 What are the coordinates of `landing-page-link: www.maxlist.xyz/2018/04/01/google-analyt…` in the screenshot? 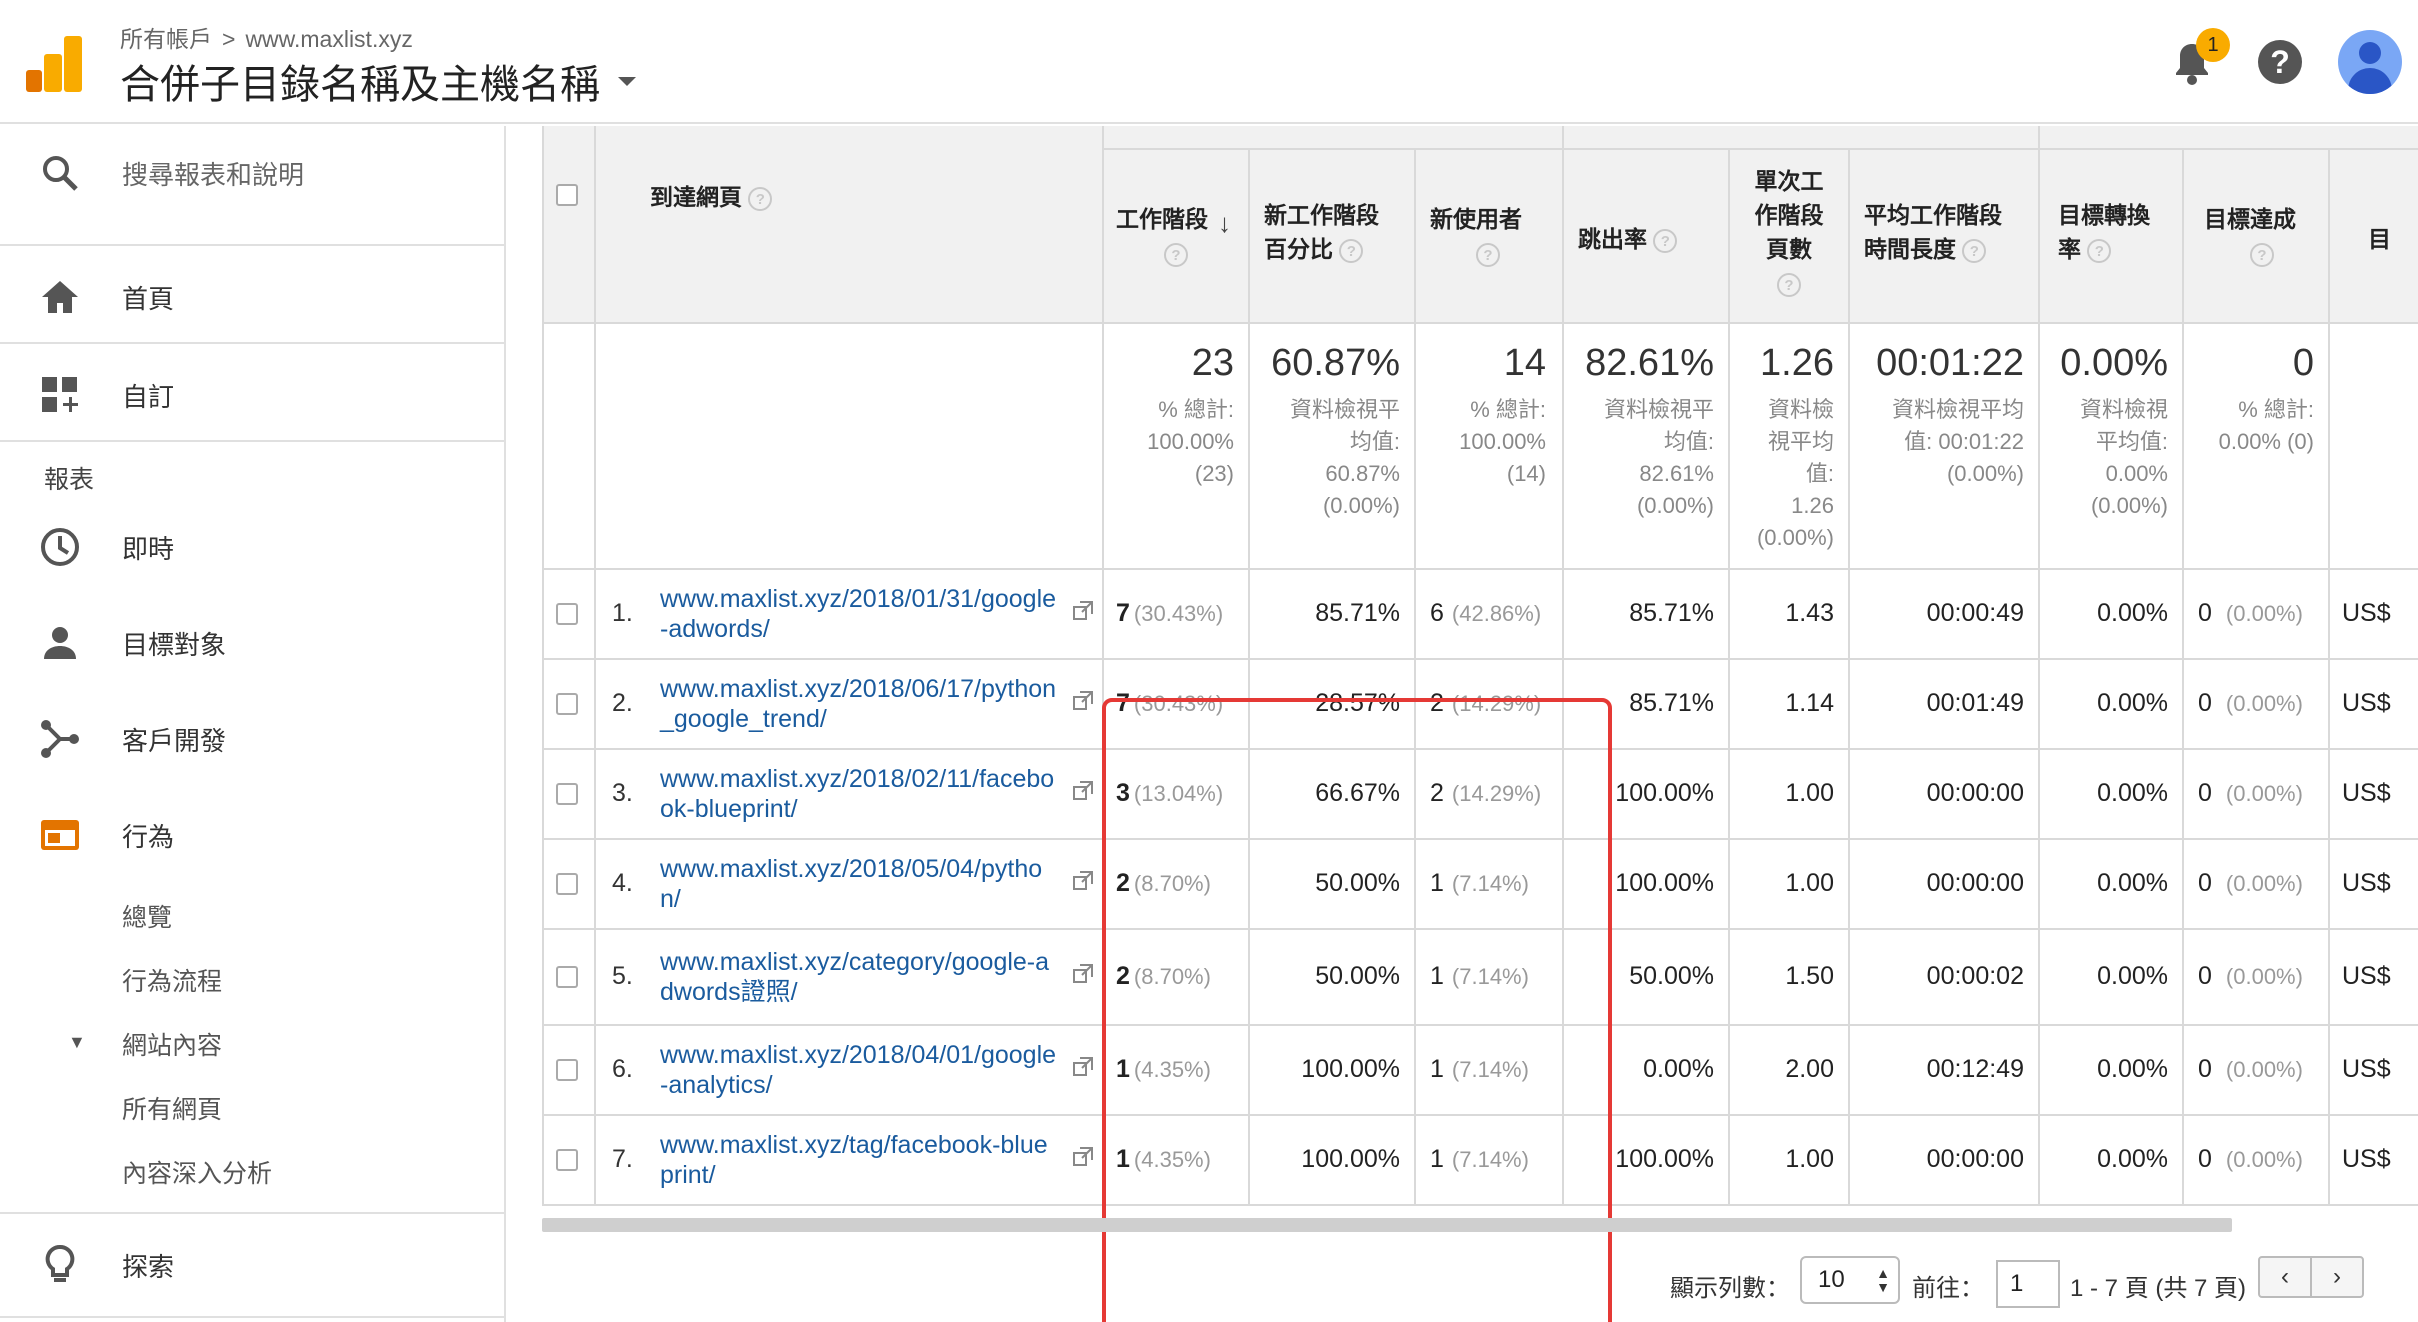 It's located at (860, 1070).